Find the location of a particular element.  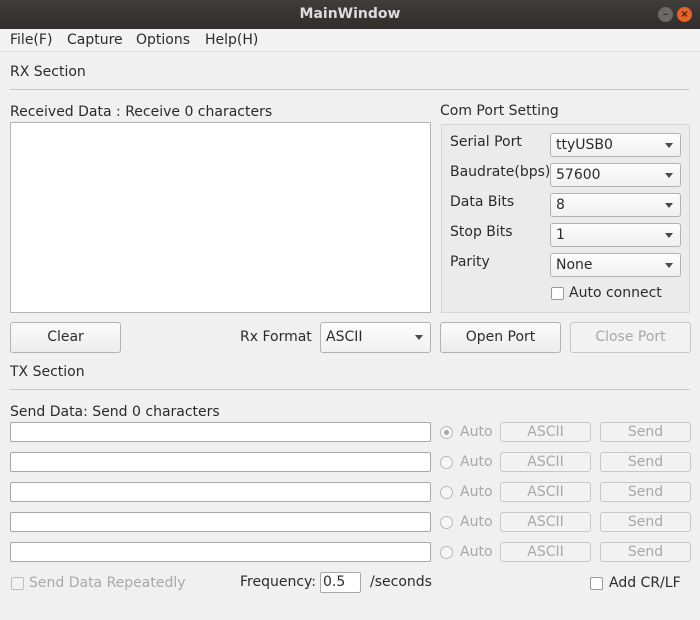

parity-select: None is located at coordinates (615, 265).